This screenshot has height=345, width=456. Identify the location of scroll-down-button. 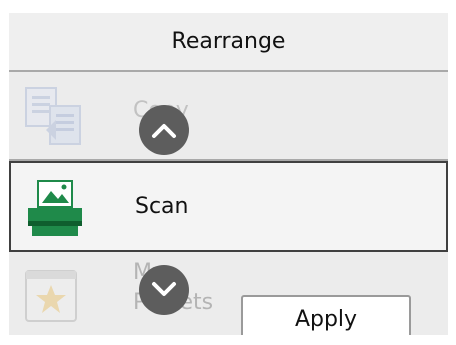
(164, 290).